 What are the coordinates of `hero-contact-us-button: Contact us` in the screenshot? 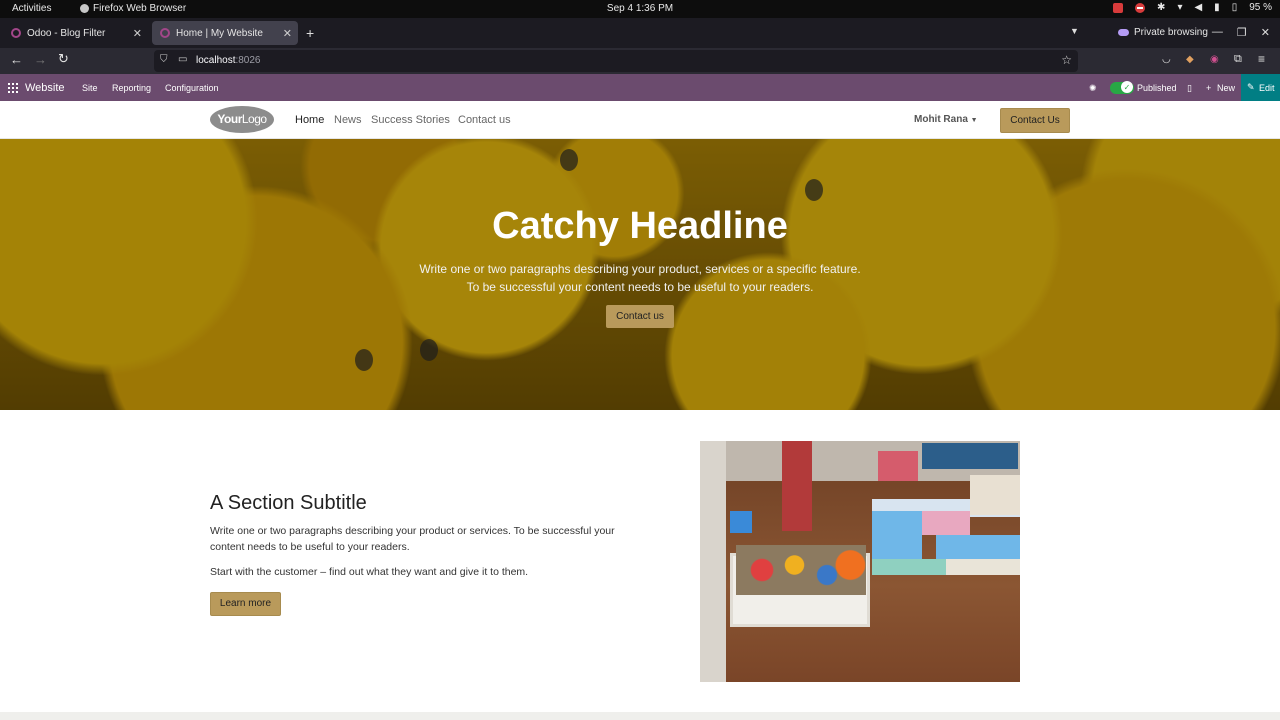 It's located at (640, 316).